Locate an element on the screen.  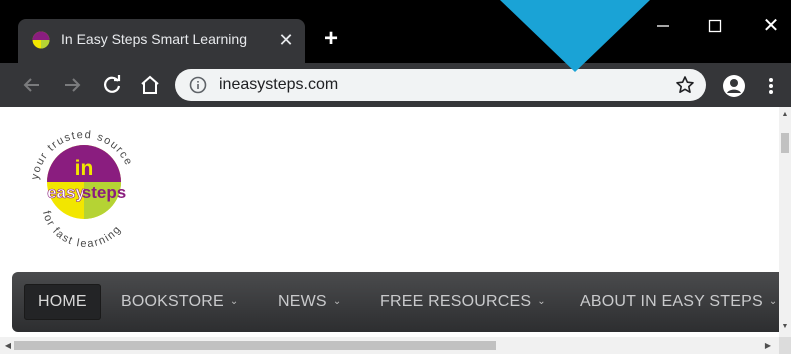
nav-item-home: HOME is located at coordinates (62, 302).